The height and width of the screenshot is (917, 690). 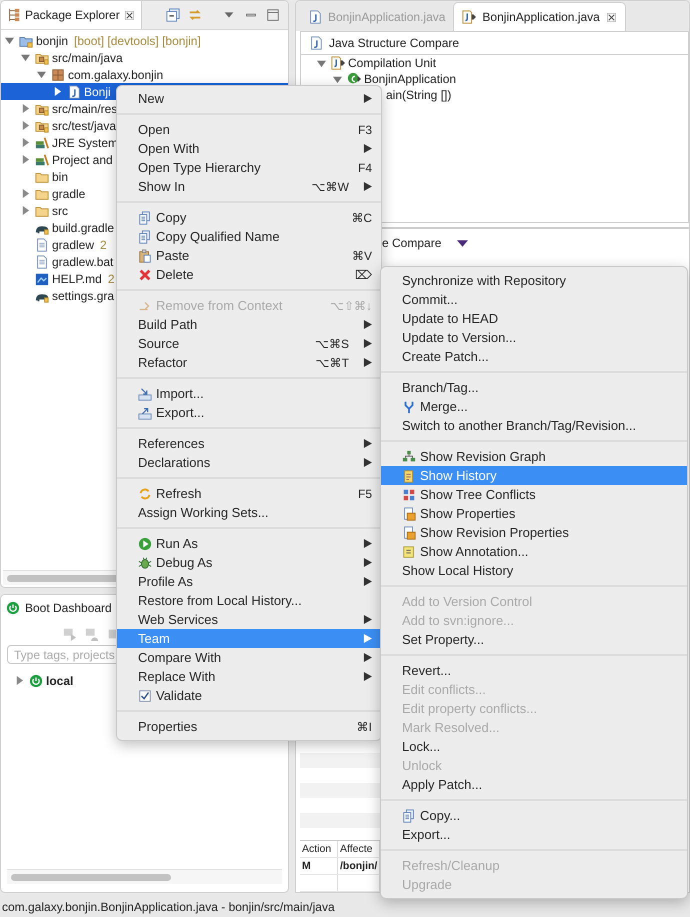 What do you see at coordinates (331, 343) in the screenshot?
I see `shortcut-label: ⌥⌘S` at bounding box center [331, 343].